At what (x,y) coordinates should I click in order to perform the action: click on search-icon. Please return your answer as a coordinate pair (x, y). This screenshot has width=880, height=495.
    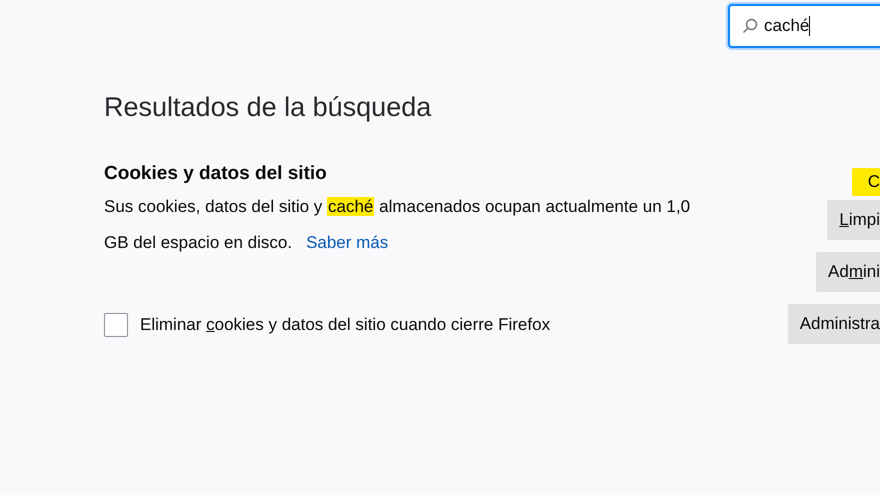
    Looking at the image, I should click on (750, 26).